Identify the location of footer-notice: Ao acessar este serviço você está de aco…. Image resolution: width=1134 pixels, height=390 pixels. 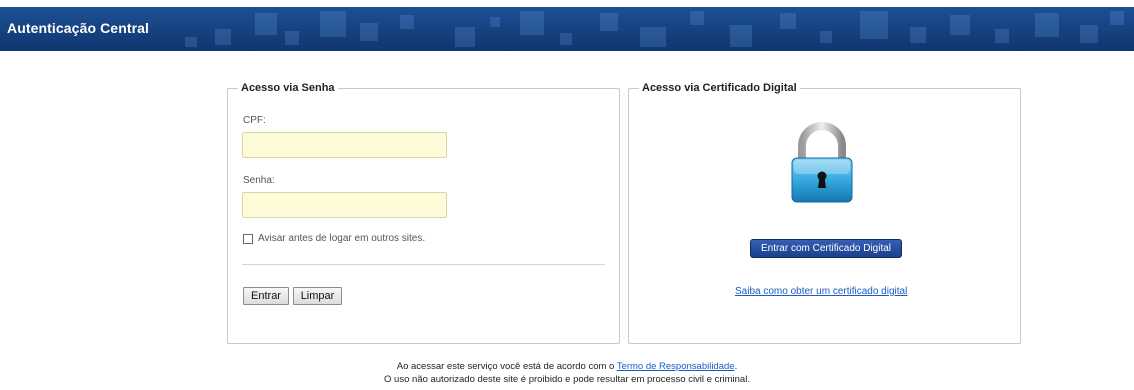
(567, 373).